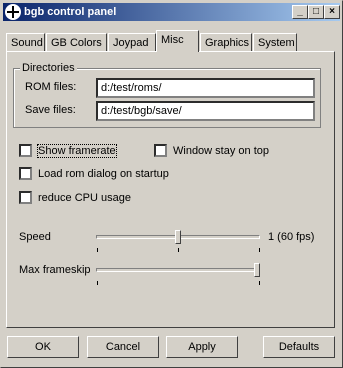 This screenshot has height=368, width=343. Describe the element at coordinates (77, 150) in the screenshot. I see `show-framerate-label: Show framerate` at that location.